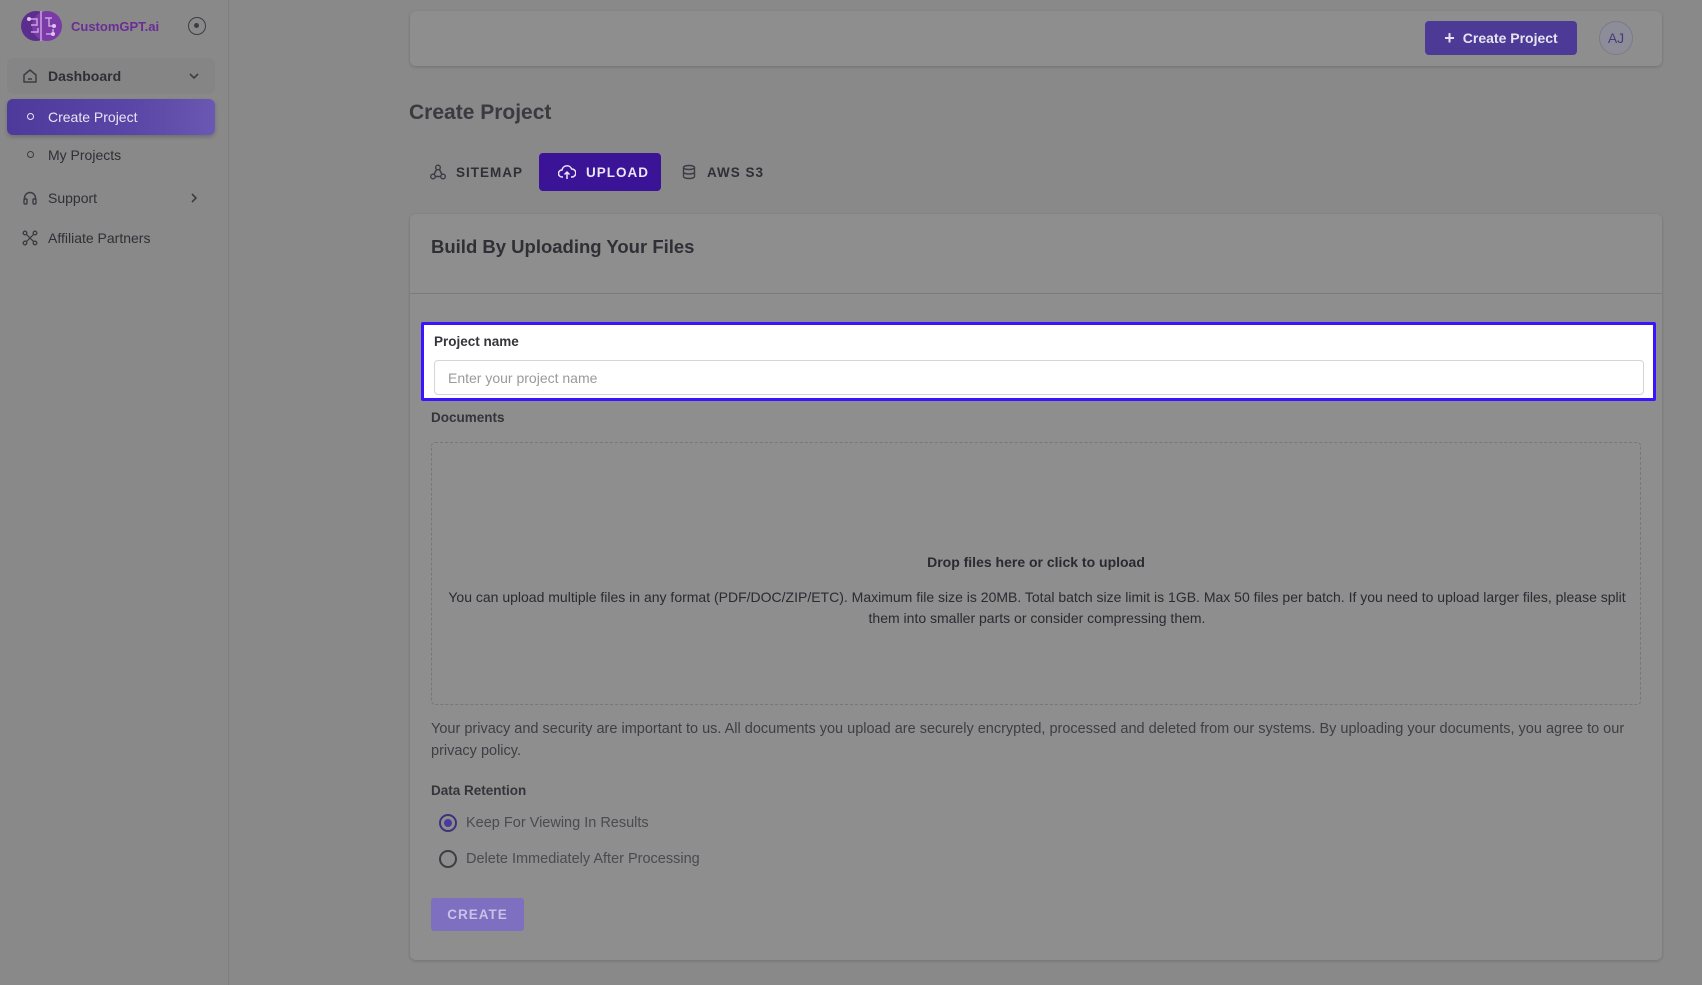  I want to click on sidebar-group-label: Dashboard, so click(85, 76).